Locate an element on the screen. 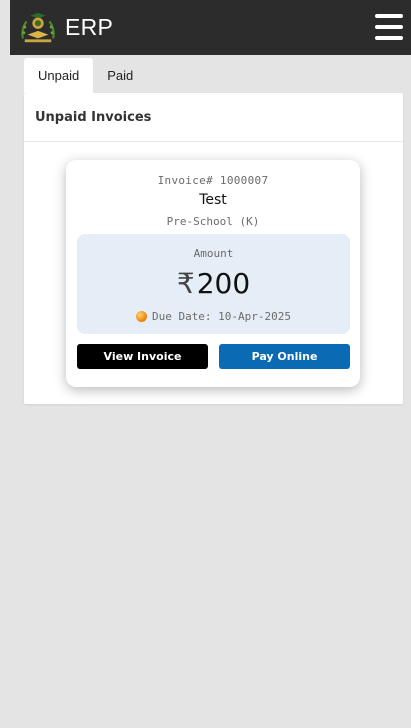  amount-value: ₹200 is located at coordinates (213, 283).